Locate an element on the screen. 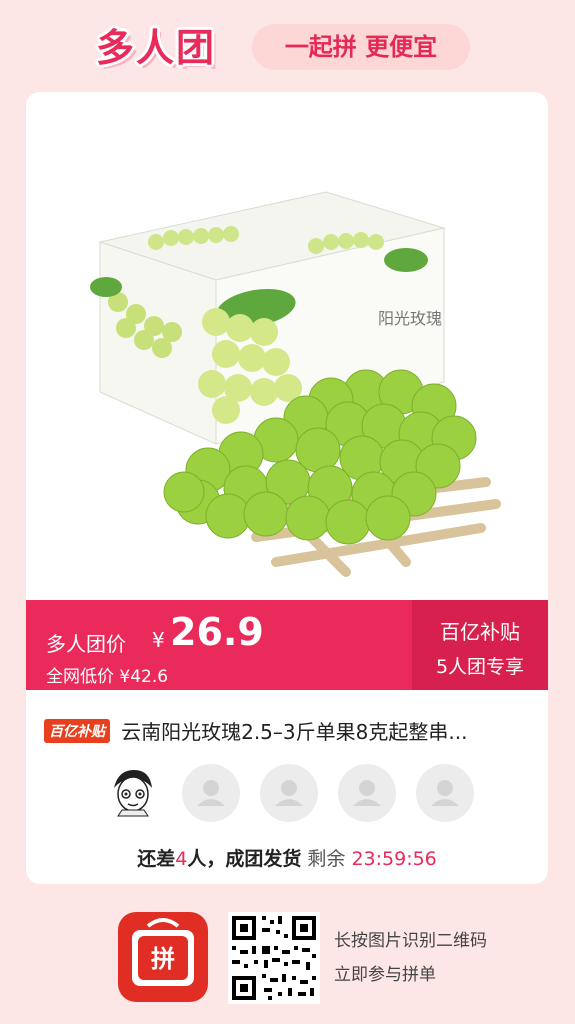  status-suffix: 人，成团发货 is located at coordinates (244, 859).